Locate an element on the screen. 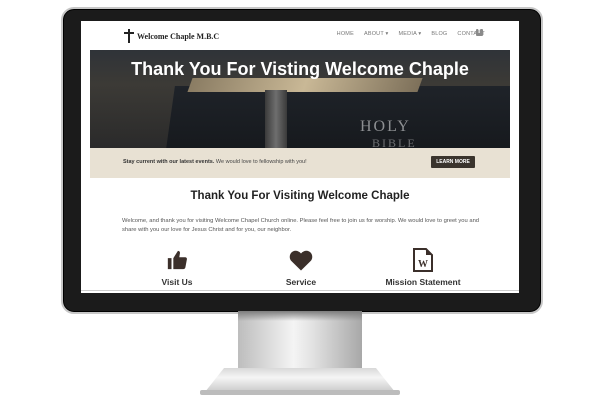 The width and height of the screenshot is (600, 400). heart-icon is located at coordinates (301, 260).